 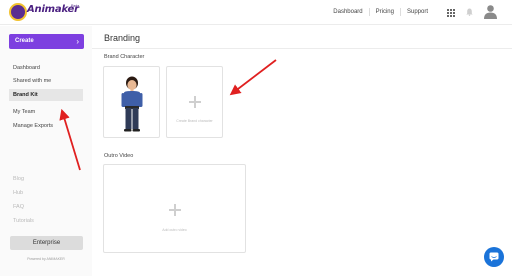 I want to click on logo-beta-tag: Beta, so click(x=75, y=5).